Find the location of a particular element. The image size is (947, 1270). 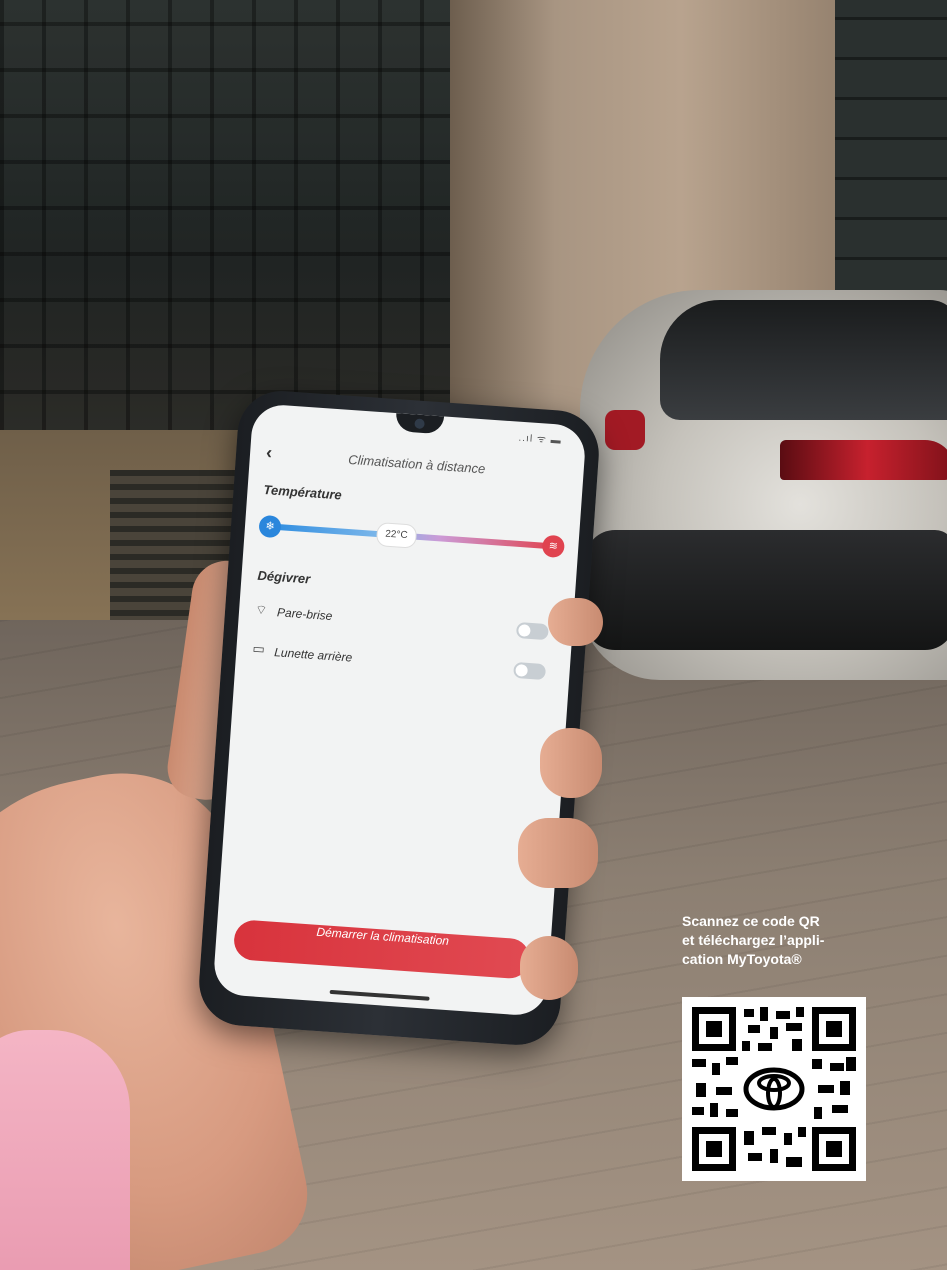

camera-notch is located at coordinates (420, 424).